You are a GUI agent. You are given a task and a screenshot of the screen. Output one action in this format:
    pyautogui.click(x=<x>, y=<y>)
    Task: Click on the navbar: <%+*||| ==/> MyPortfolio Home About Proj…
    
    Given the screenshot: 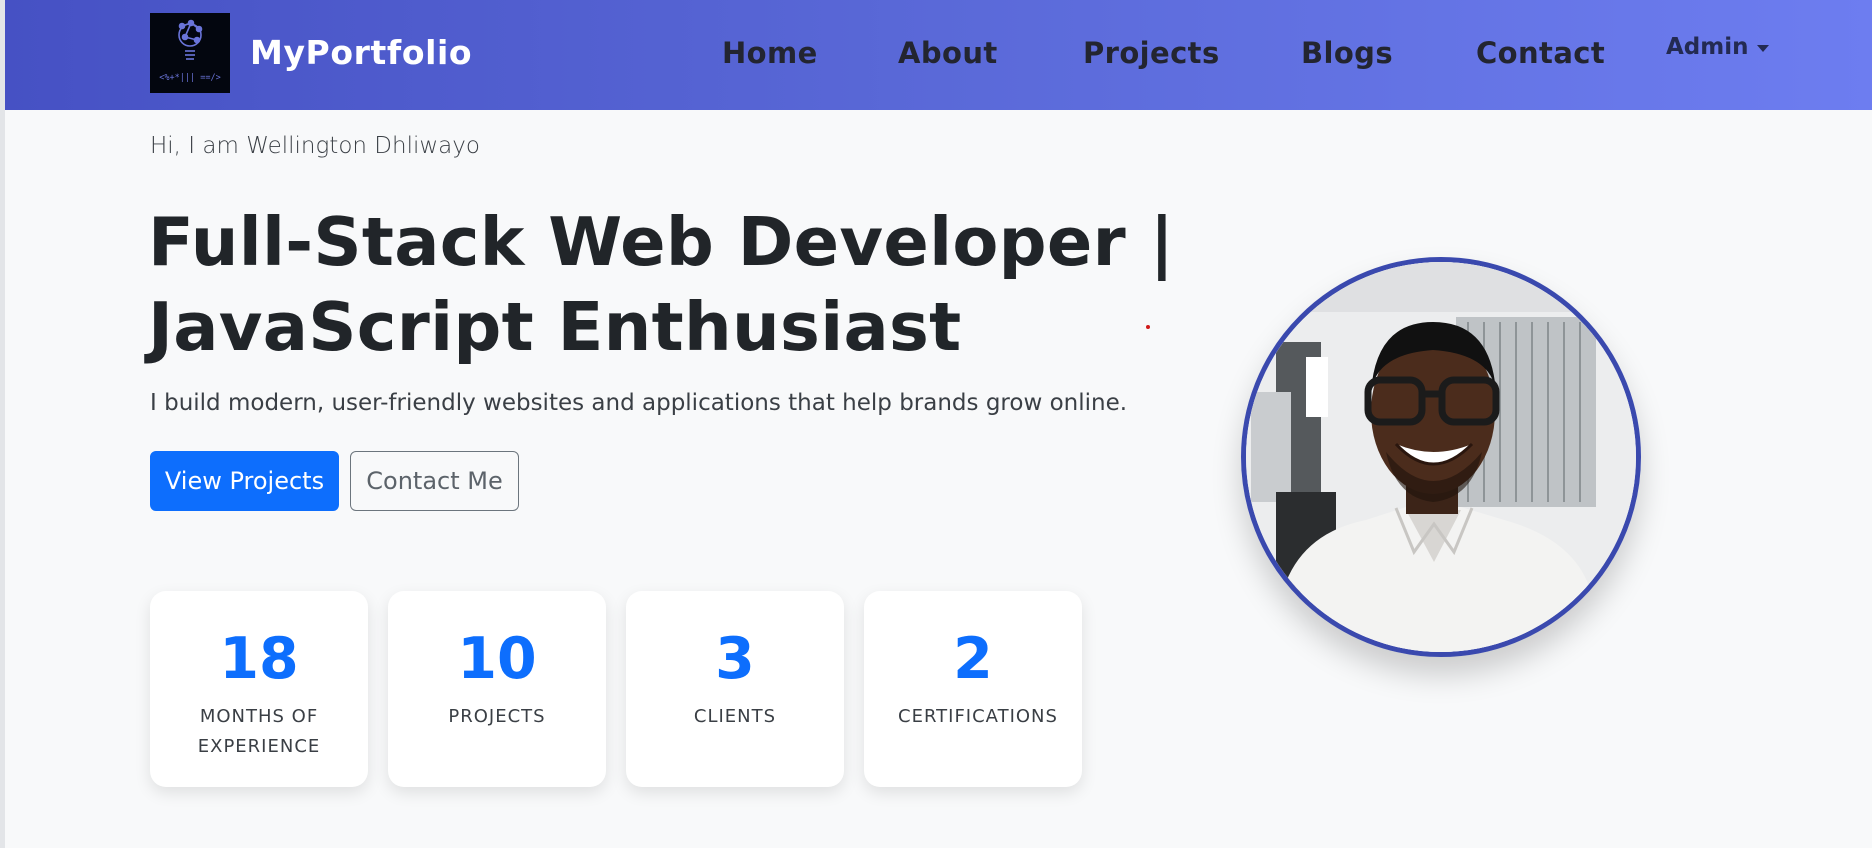 What is the action you would take?
    pyautogui.click(x=938, y=55)
    